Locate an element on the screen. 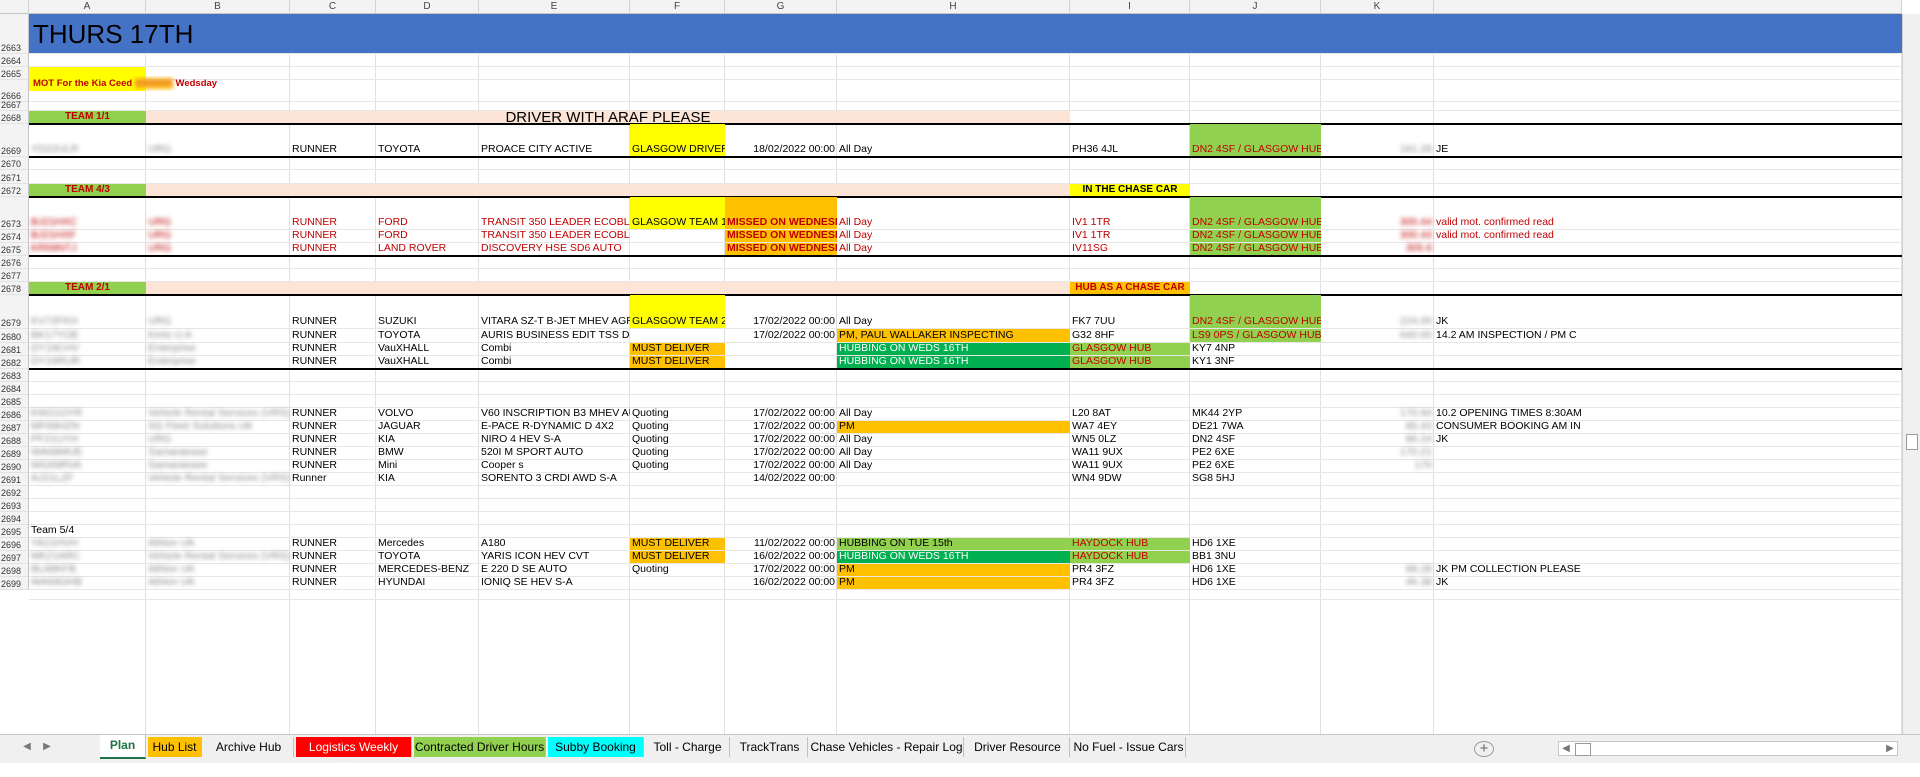 The image size is (1920, 777). cell-h-2669: All Day is located at coordinates (953, 149).